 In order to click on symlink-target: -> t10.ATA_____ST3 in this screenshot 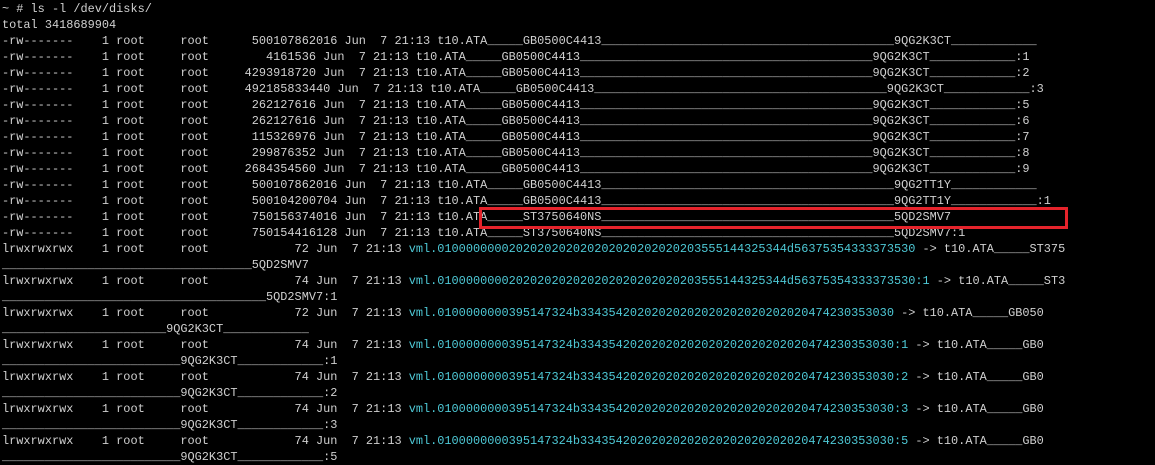, I will do `click(997, 281)`.